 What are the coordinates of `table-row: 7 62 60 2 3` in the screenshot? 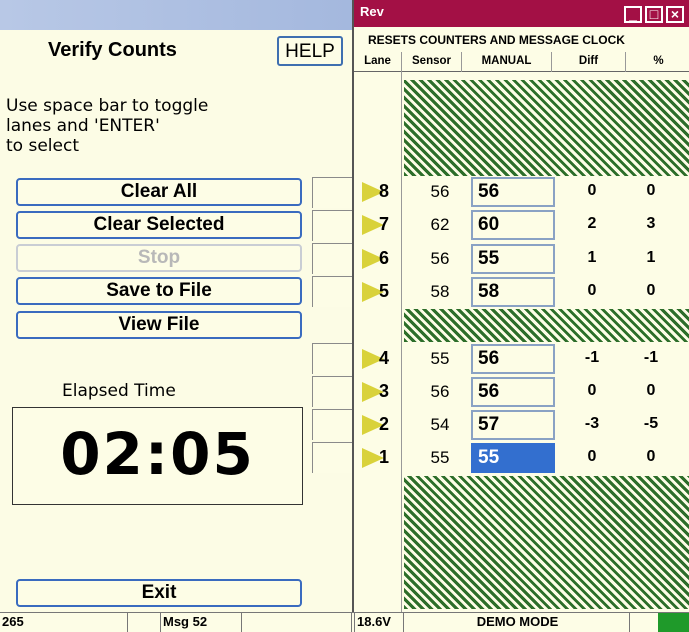 It's located at (521, 225).